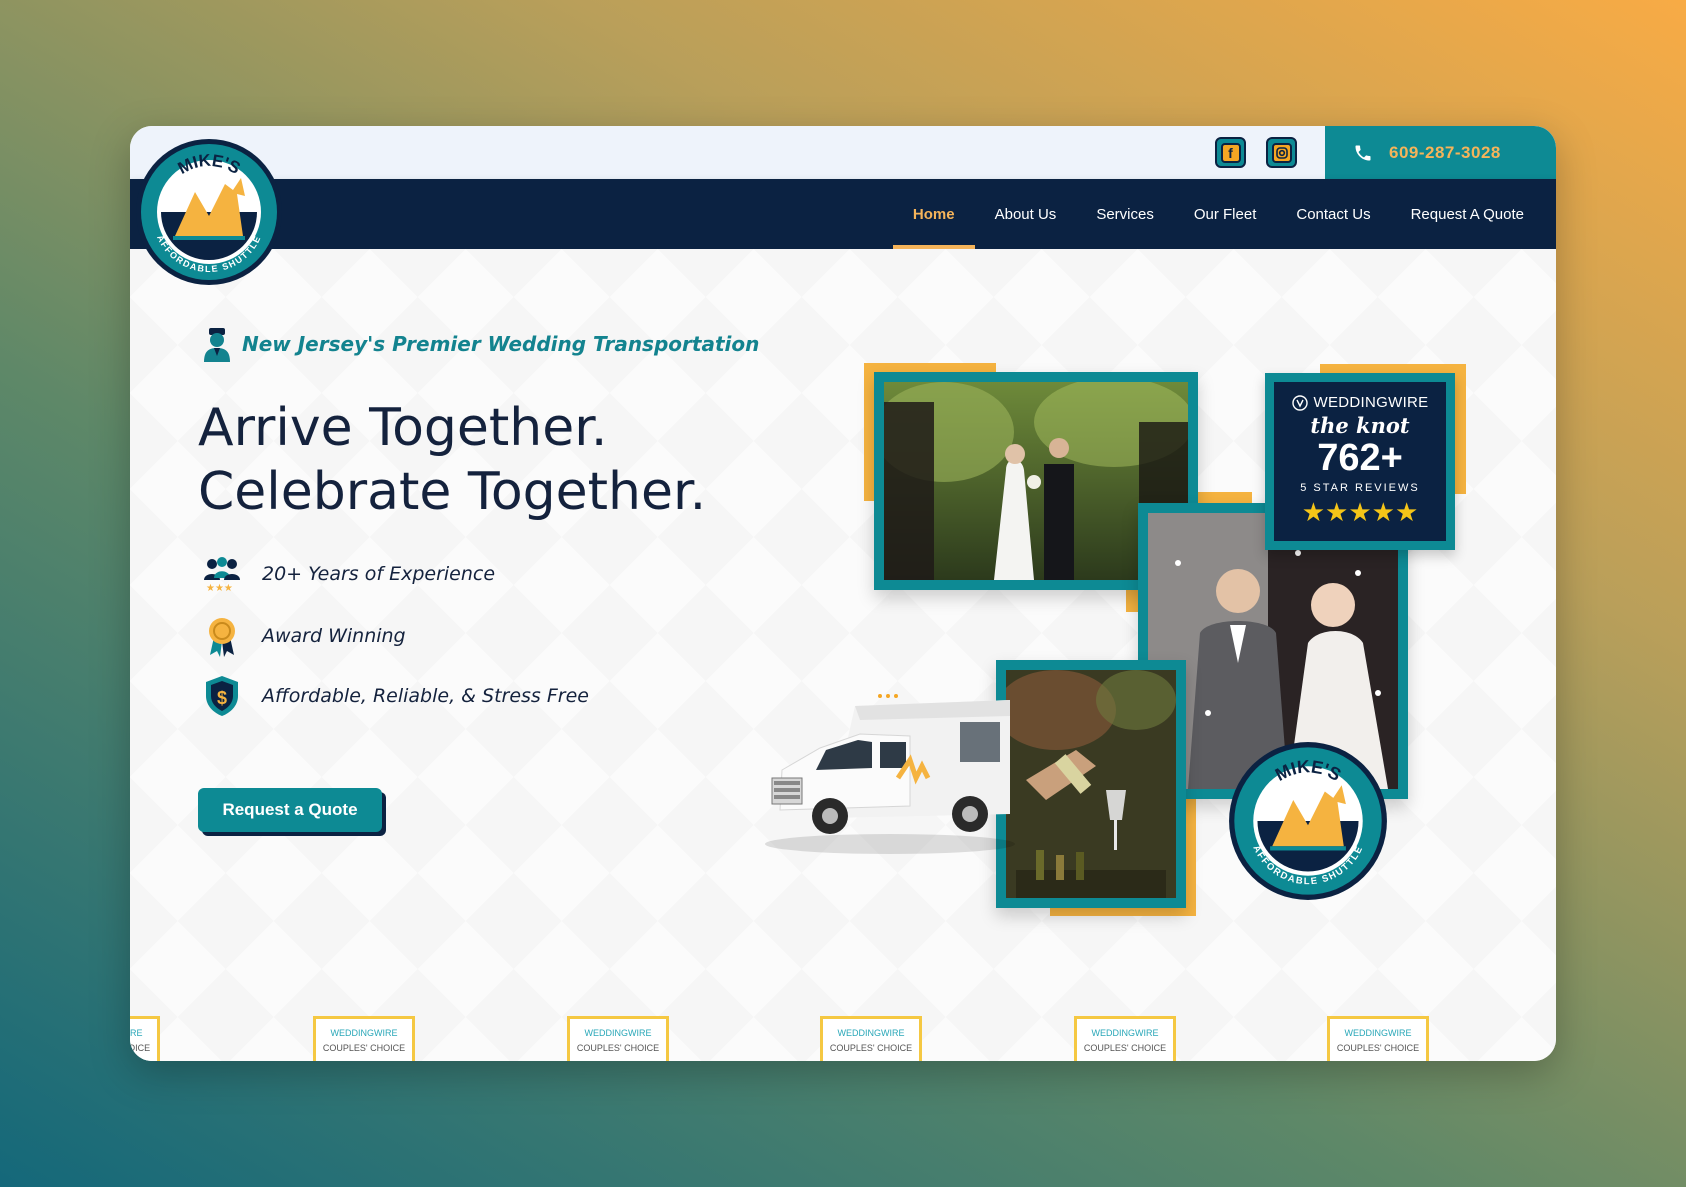 The height and width of the screenshot is (1187, 1686). Describe the element at coordinates (334, 636) in the screenshot. I see `feature-text: Award Winning` at that location.